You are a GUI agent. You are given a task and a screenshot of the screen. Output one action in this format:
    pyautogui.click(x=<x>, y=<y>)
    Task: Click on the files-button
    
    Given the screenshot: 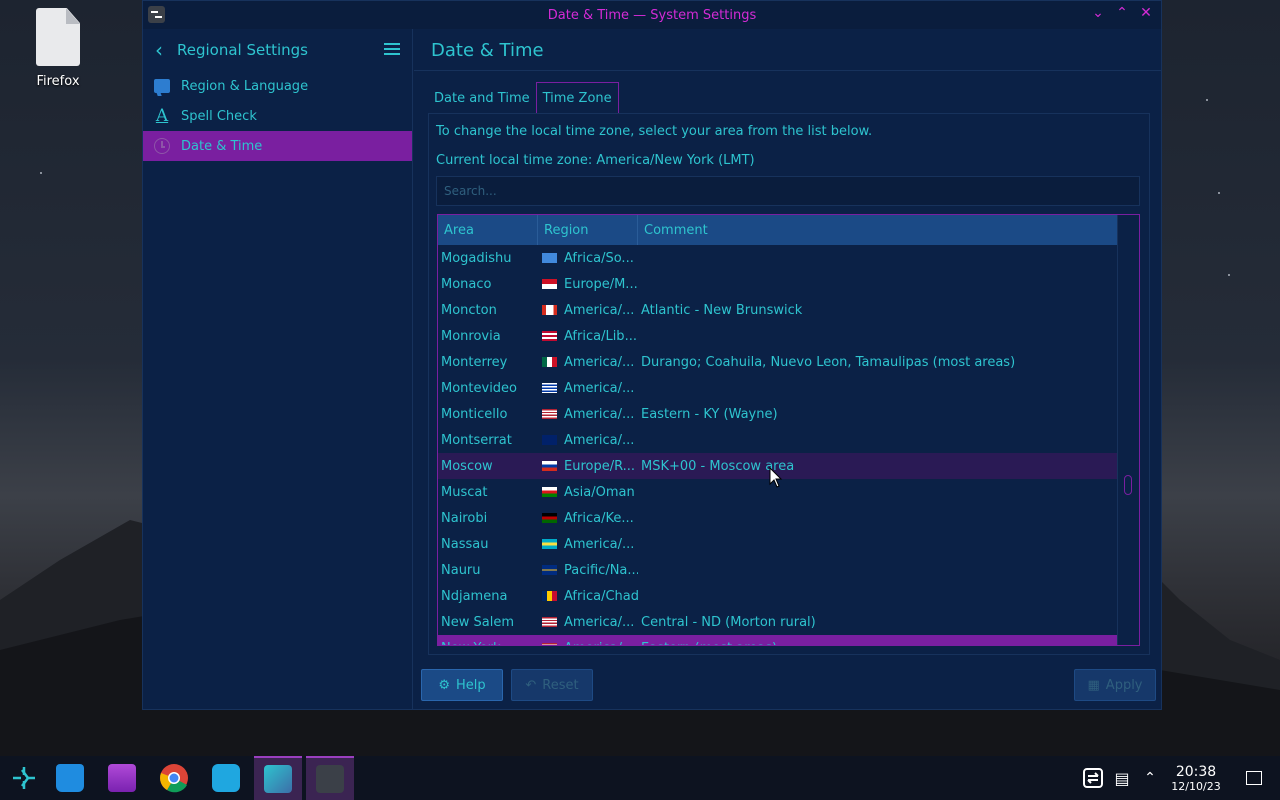 What is the action you would take?
    pyautogui.click(x=122, y=778)
    